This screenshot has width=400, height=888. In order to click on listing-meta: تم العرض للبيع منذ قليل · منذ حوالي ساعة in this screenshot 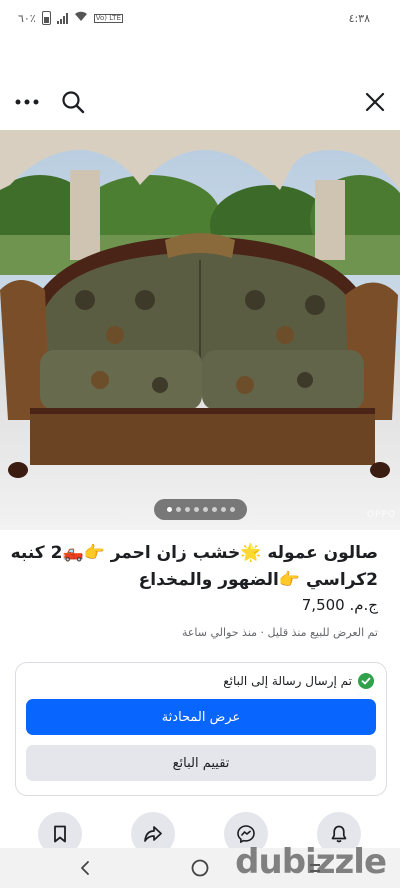, I will do `click(279, 632)`.